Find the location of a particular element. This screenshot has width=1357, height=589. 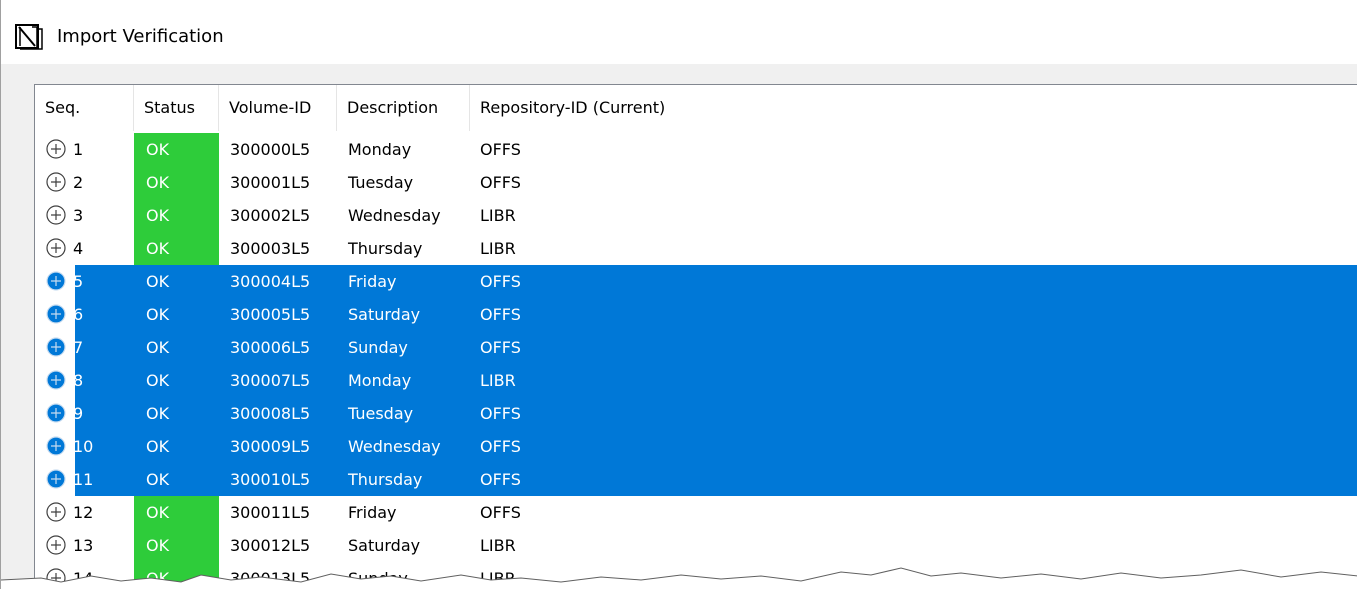

table-row: 7 OK 300006L5 Sunday OFFS is located at coordinates (696, 347).